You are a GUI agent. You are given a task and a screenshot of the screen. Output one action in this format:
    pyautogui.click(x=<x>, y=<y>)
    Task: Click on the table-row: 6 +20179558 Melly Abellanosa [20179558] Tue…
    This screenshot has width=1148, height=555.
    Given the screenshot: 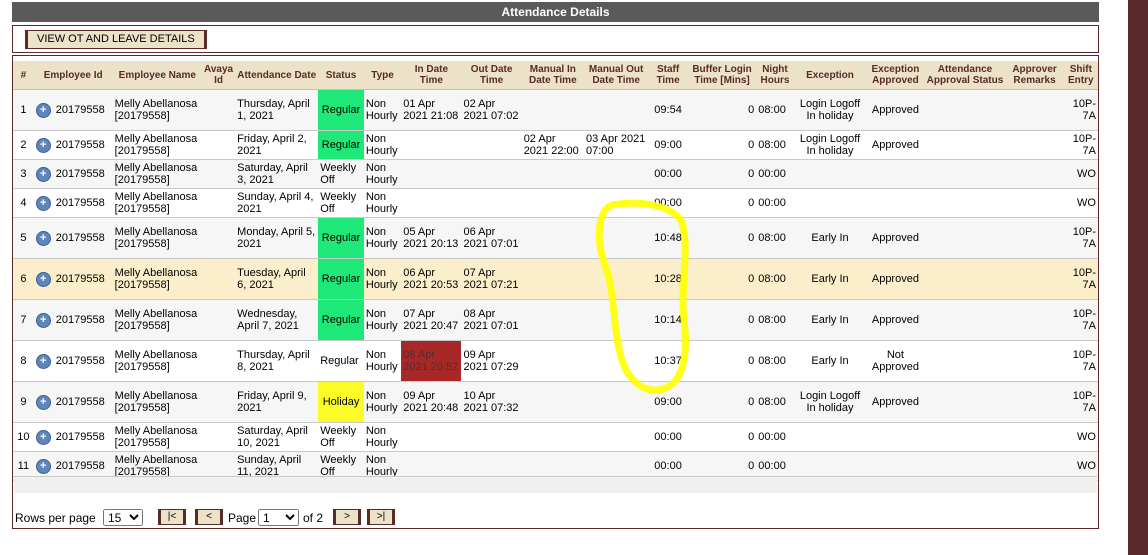 What is the action you would take?
    pyautogui.click(x=555, y=279)
    